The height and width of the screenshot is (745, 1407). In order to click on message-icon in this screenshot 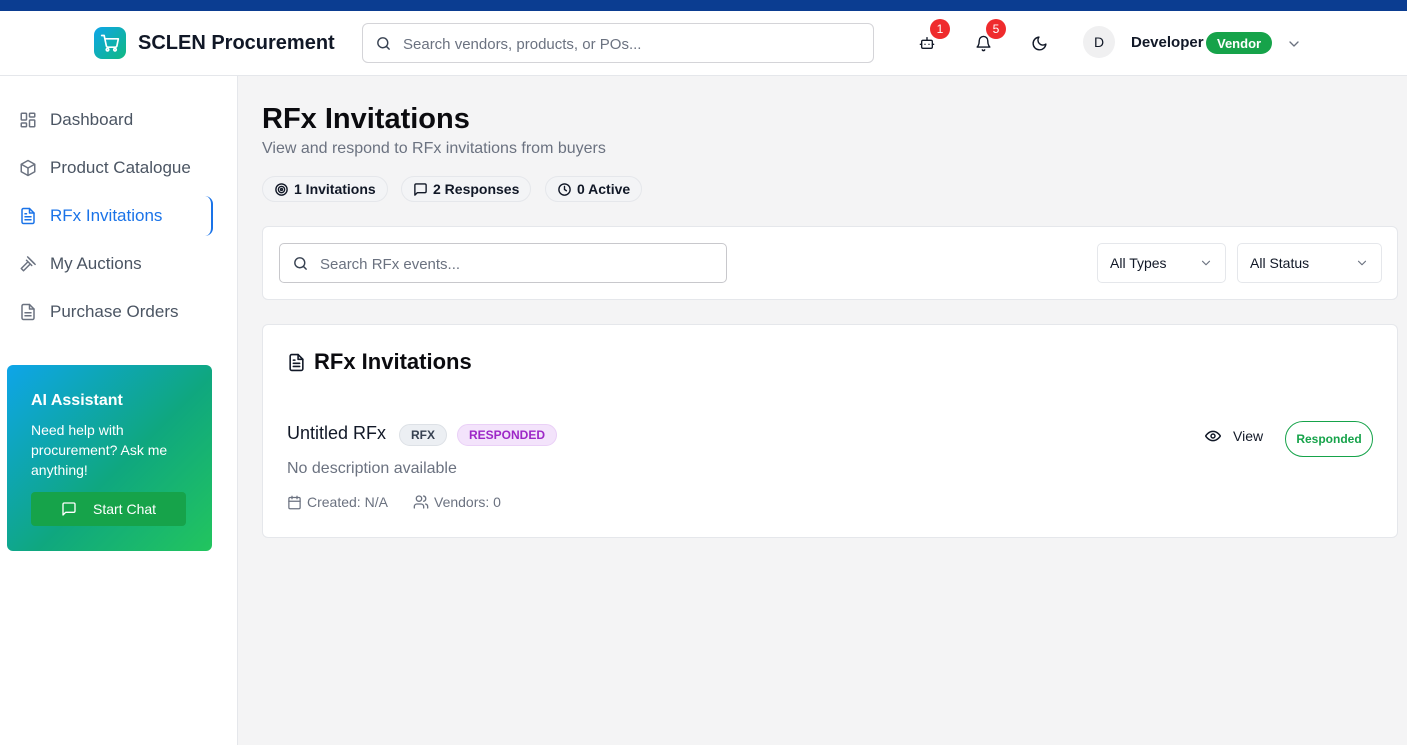, I will do `click(420, 189)`.